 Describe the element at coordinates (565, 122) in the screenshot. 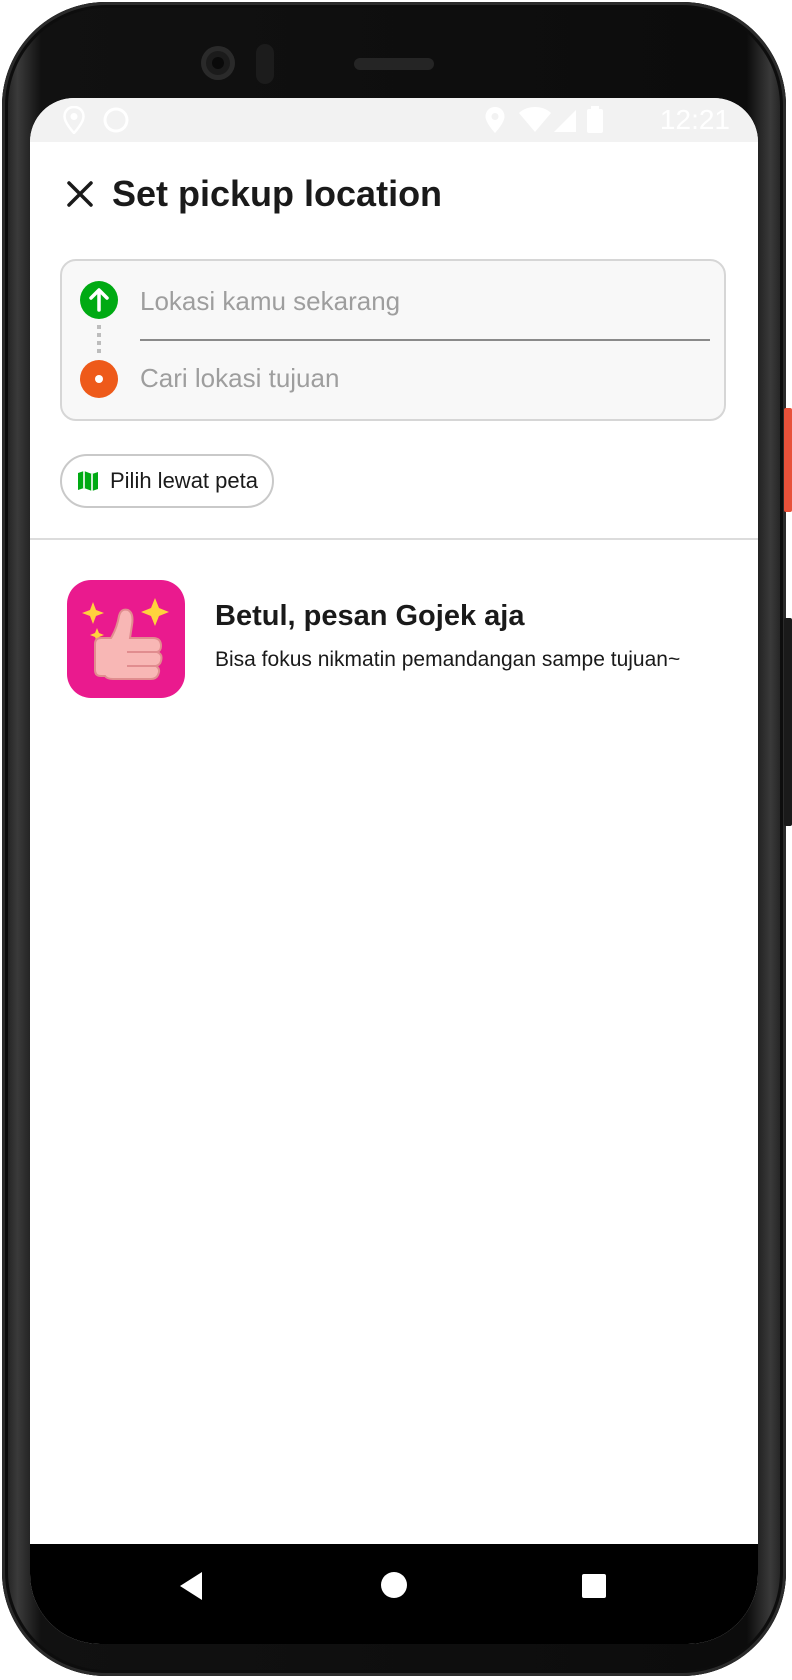

I see `signal-icon` at that location.